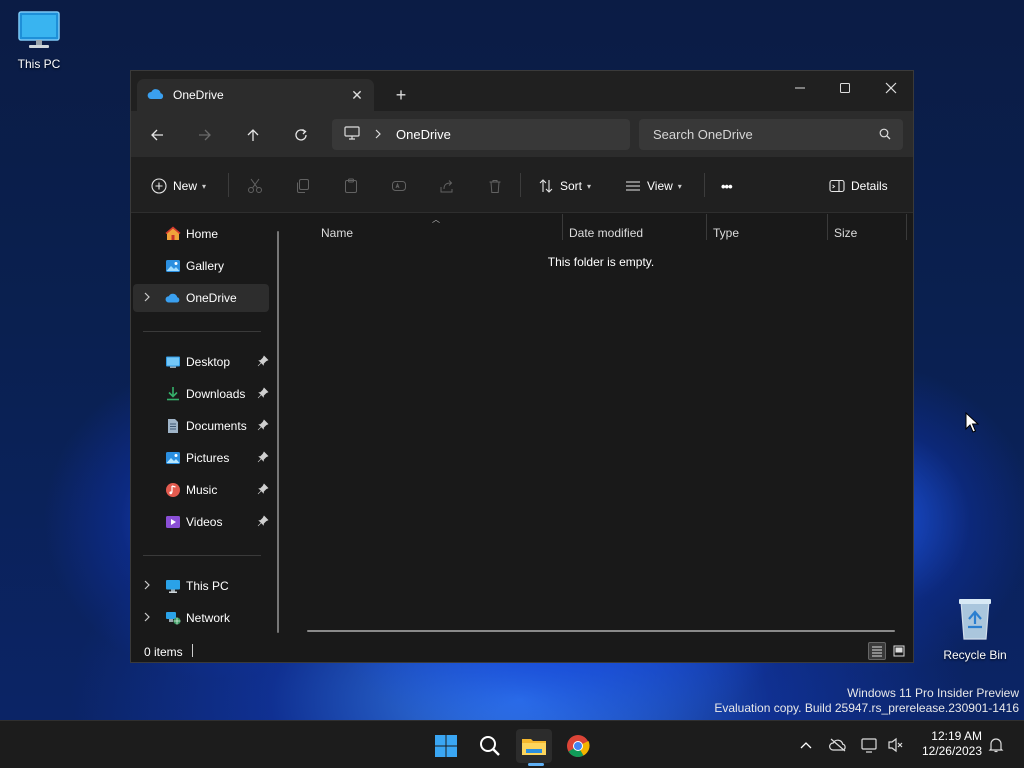 This screenshot has height=768, width=1024. Describe the element at coordinates (522, 91) in the screenshot. I see `title-bar: OneDrive ✕ +` at that location.